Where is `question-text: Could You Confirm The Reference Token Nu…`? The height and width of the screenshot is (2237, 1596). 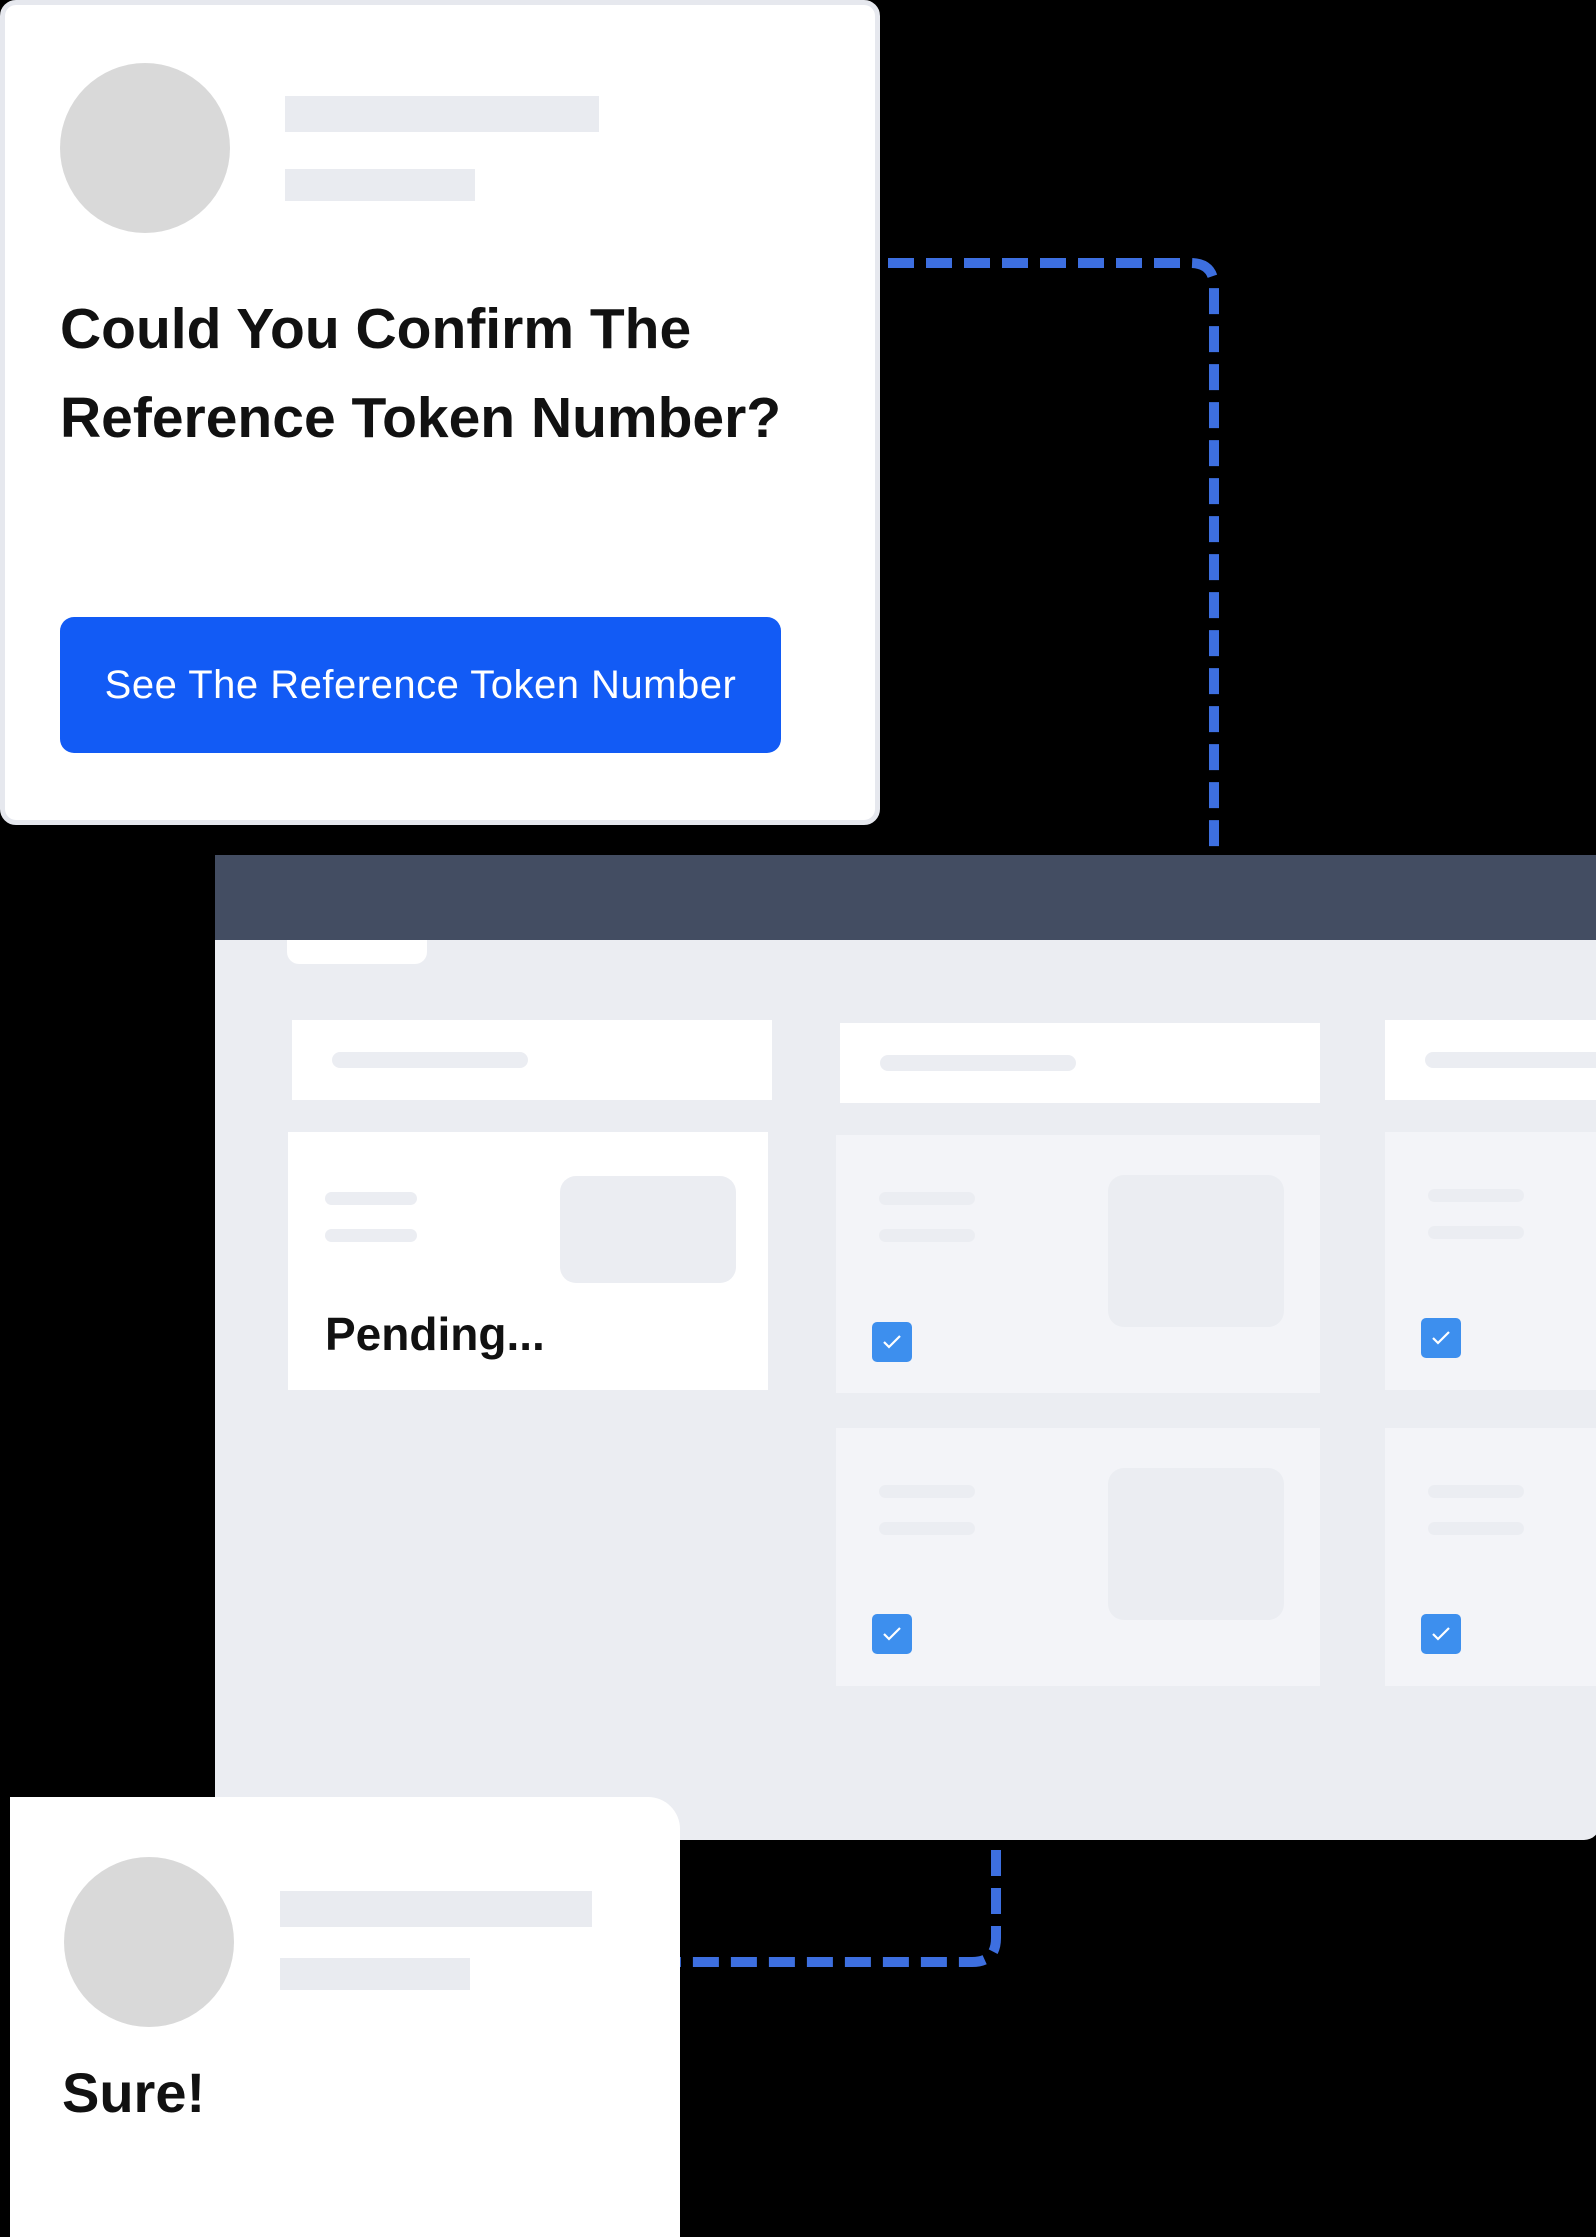
question-text: Could You Confirm The Reference Token Nu… is located at coordinates (421, 373).